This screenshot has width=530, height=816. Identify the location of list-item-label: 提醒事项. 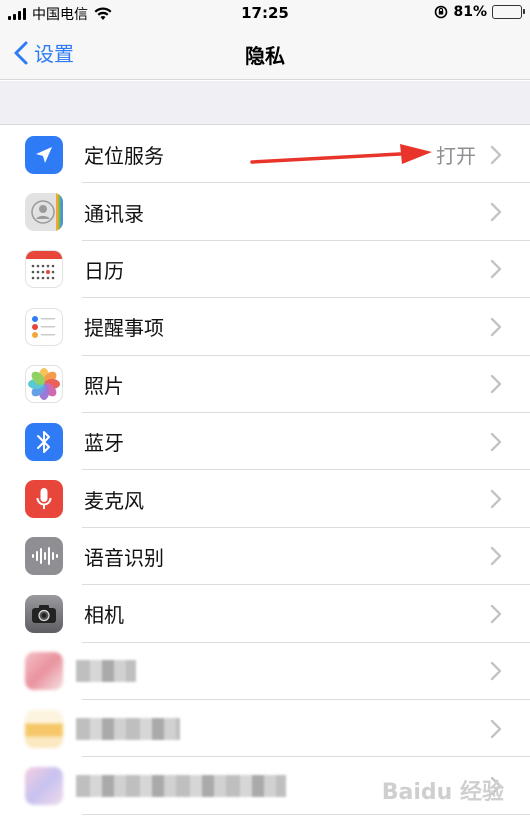
(124, 328).